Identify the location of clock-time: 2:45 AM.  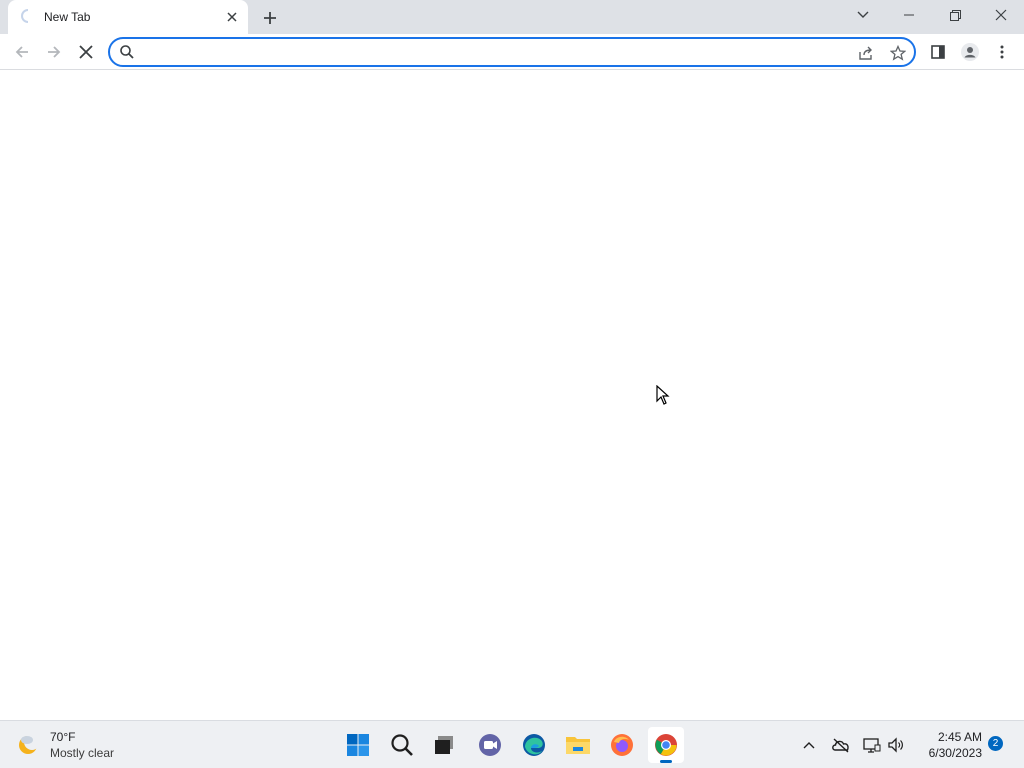
(959, 737).